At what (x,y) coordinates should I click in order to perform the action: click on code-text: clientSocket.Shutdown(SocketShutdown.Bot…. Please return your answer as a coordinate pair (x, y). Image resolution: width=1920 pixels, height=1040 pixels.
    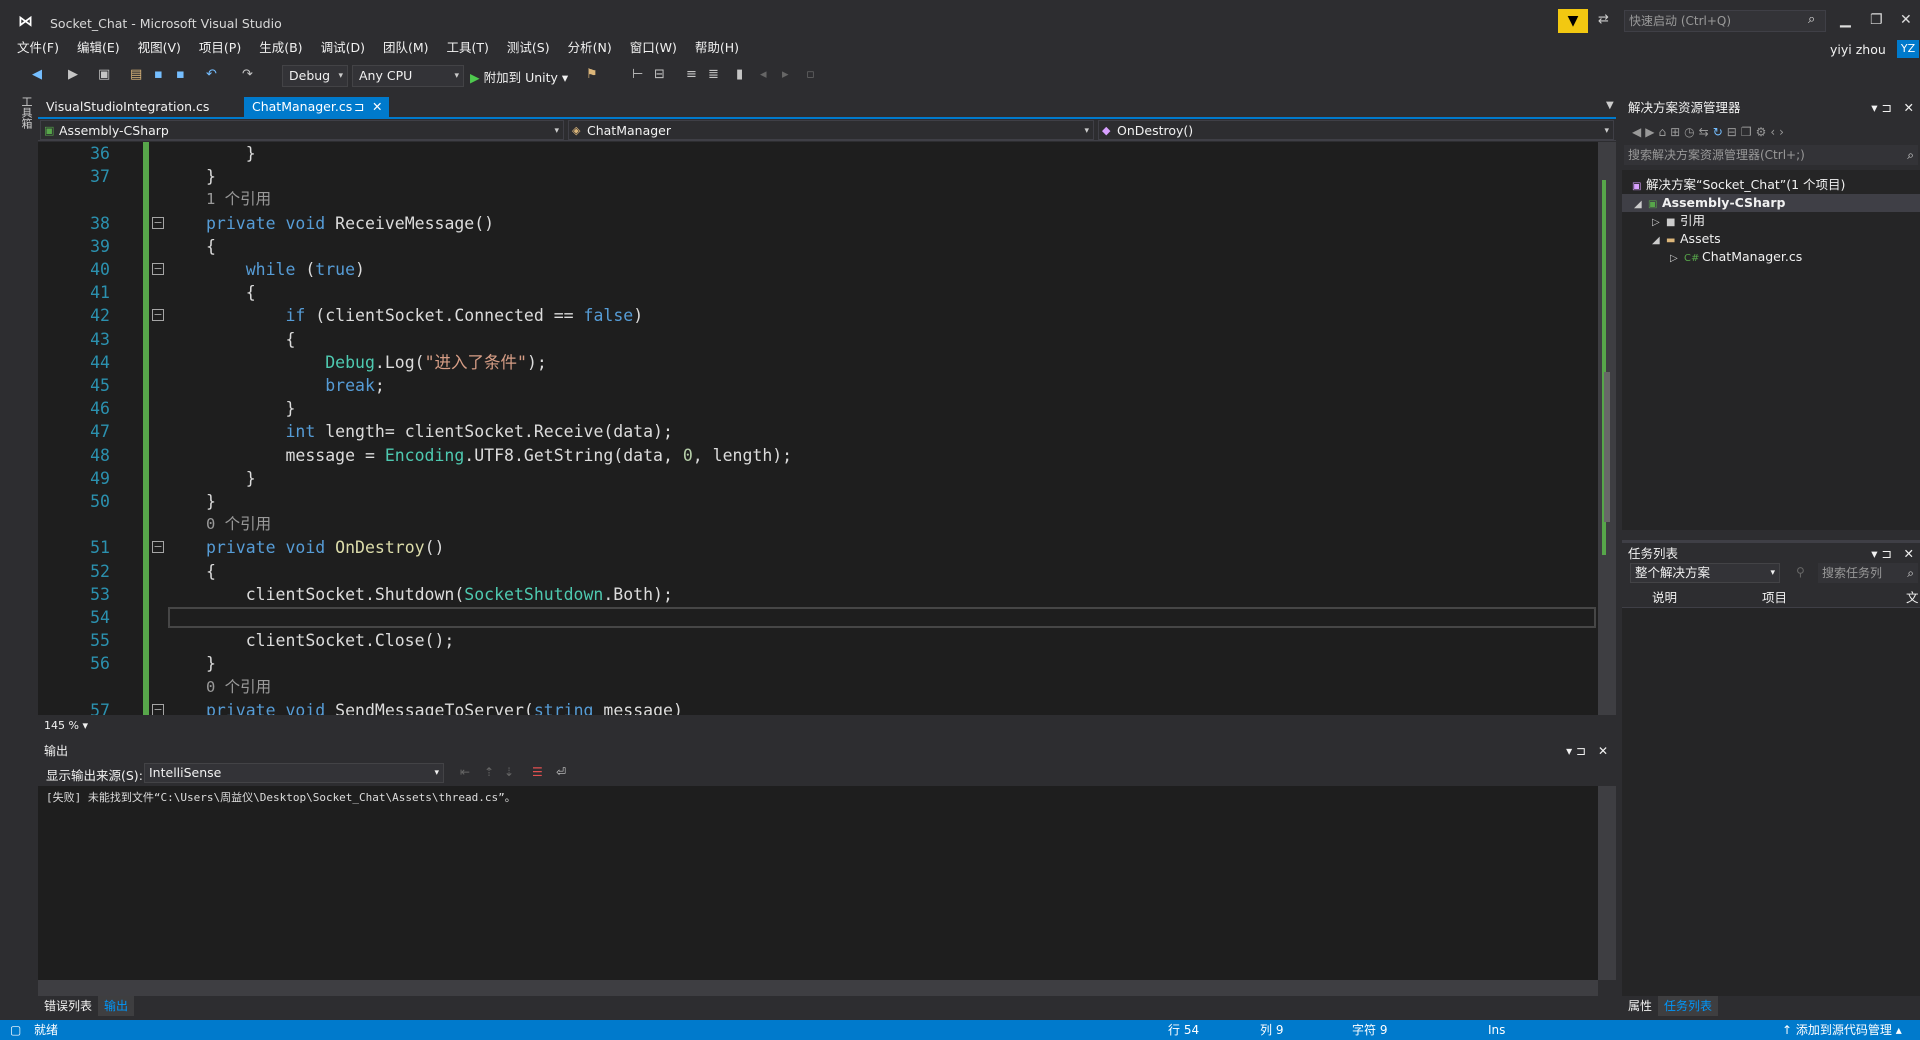
    Looking at the image, I should click on (439, 594).